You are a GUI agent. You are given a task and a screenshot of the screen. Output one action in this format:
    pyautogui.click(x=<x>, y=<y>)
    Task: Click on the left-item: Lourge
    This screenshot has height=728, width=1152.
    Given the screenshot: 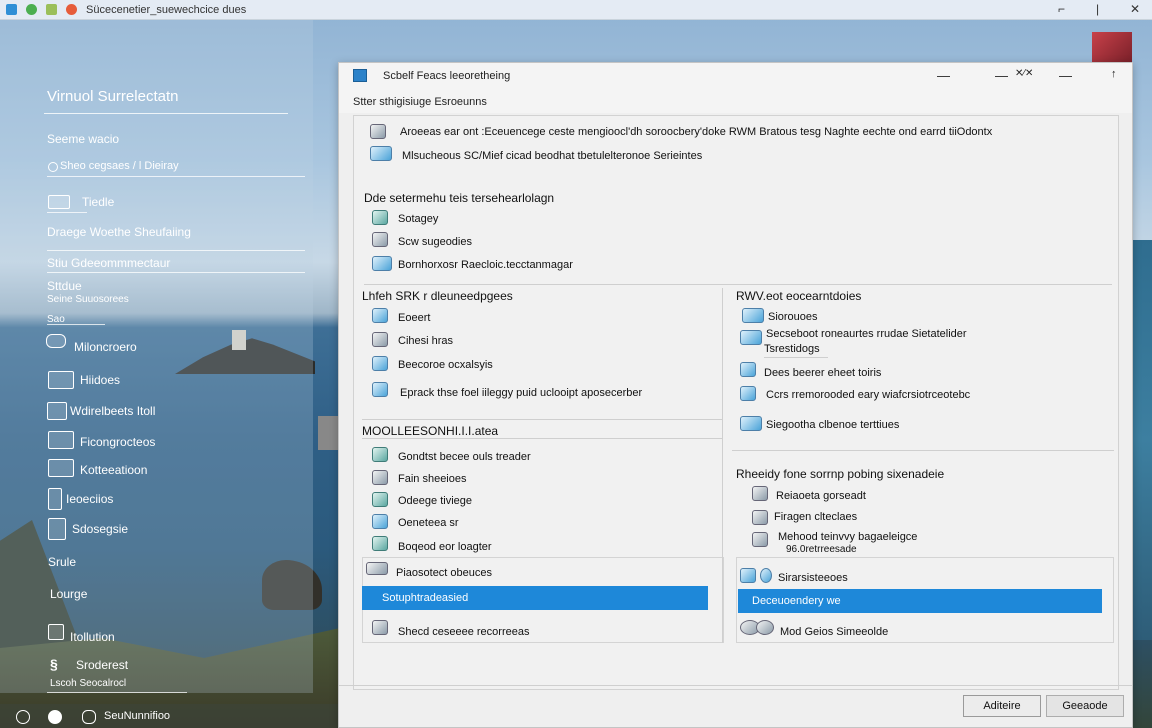 What is the action you would take?
    pyautogui.click(x=68, y=594)
    